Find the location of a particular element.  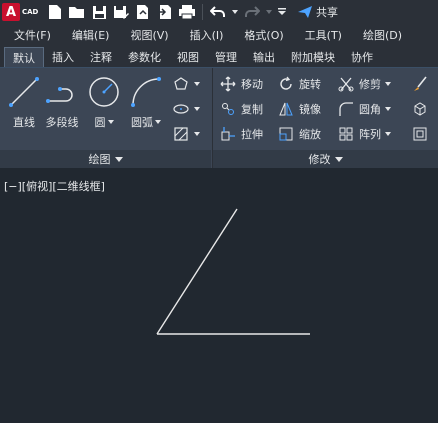

arc-tool-button: 圆弧 is located at coordinates (146, 102).